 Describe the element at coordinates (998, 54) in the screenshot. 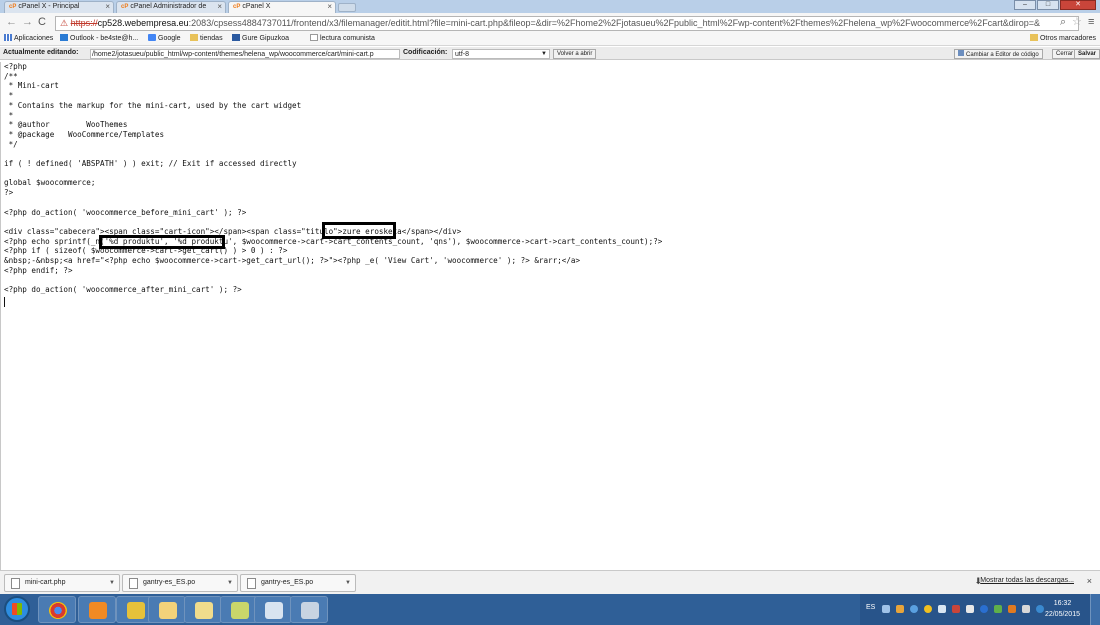

I see `switch-editor-button: Cambiar a Editor de código` at that location.